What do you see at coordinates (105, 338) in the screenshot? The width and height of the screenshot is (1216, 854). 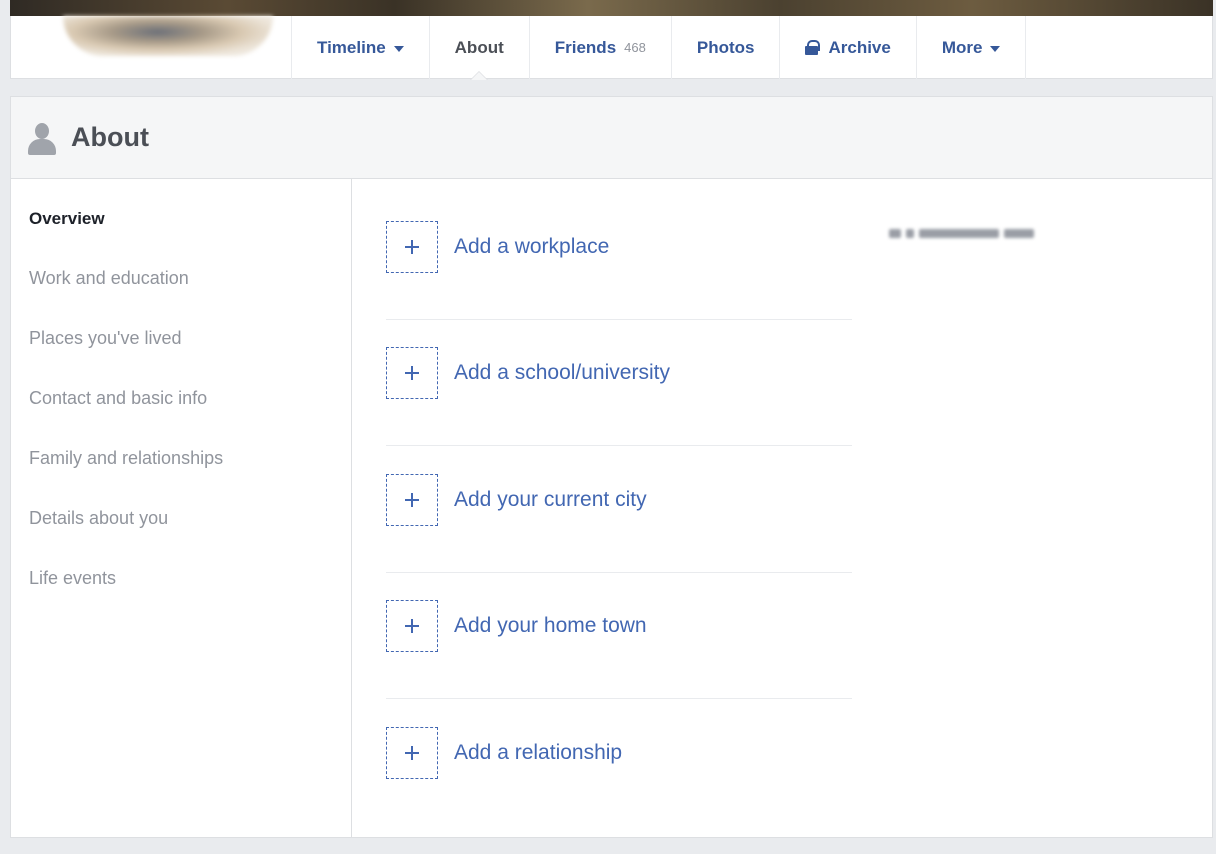 I see `sidebar-item-places-lived: Places you've lived` at bounding box center [105, 338].